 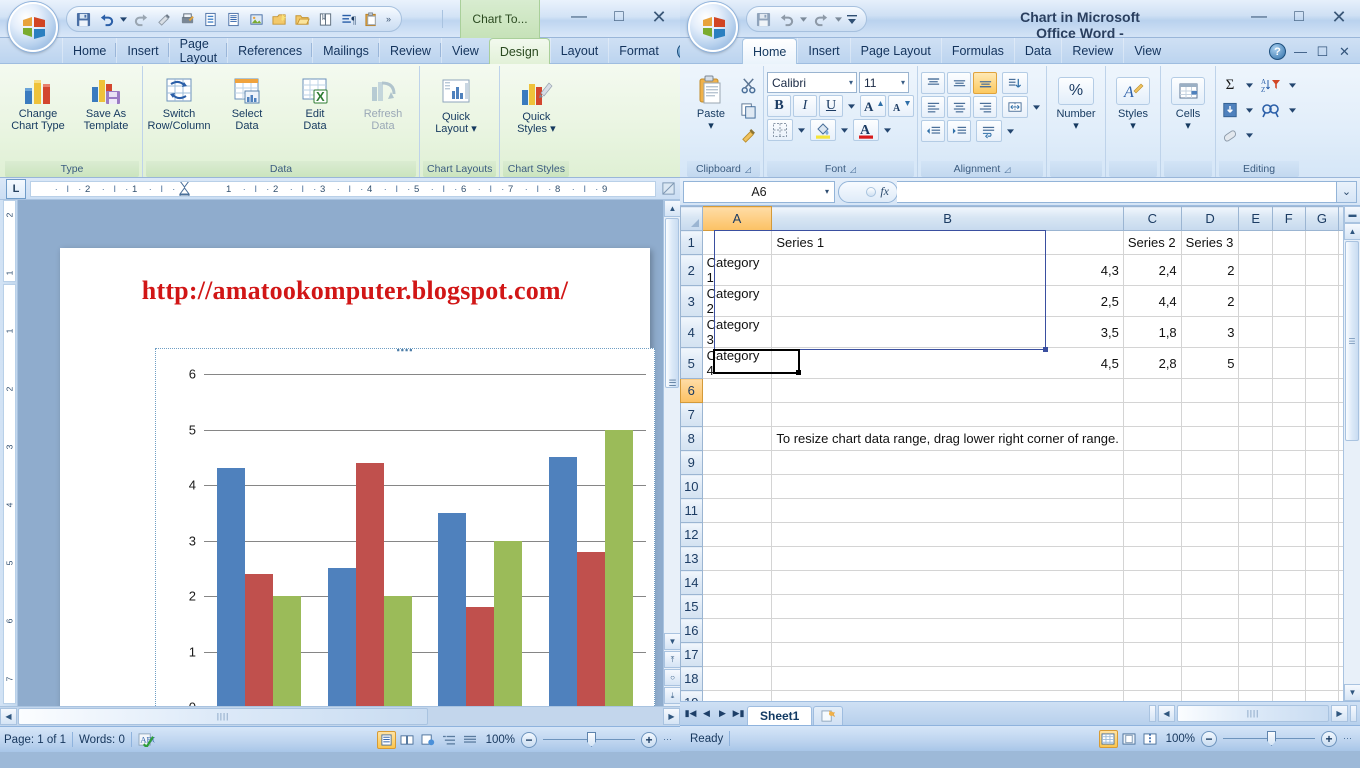 What do you see at coordinates (985, 83) in the screenshot?
I see `align-bottom-button` at bounding box center [985, 83].